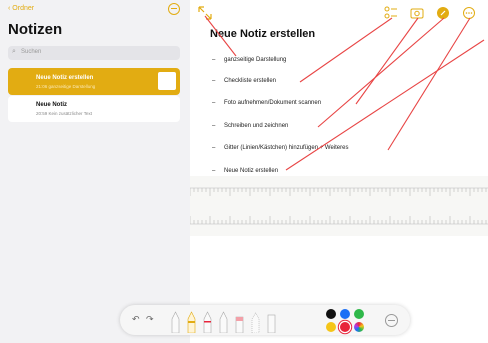 The image size is (488, 343). What do you see at coordinates (345, 314) in the screenshot?
I see `color-swatch-blue` at bounding box center [345, 314].